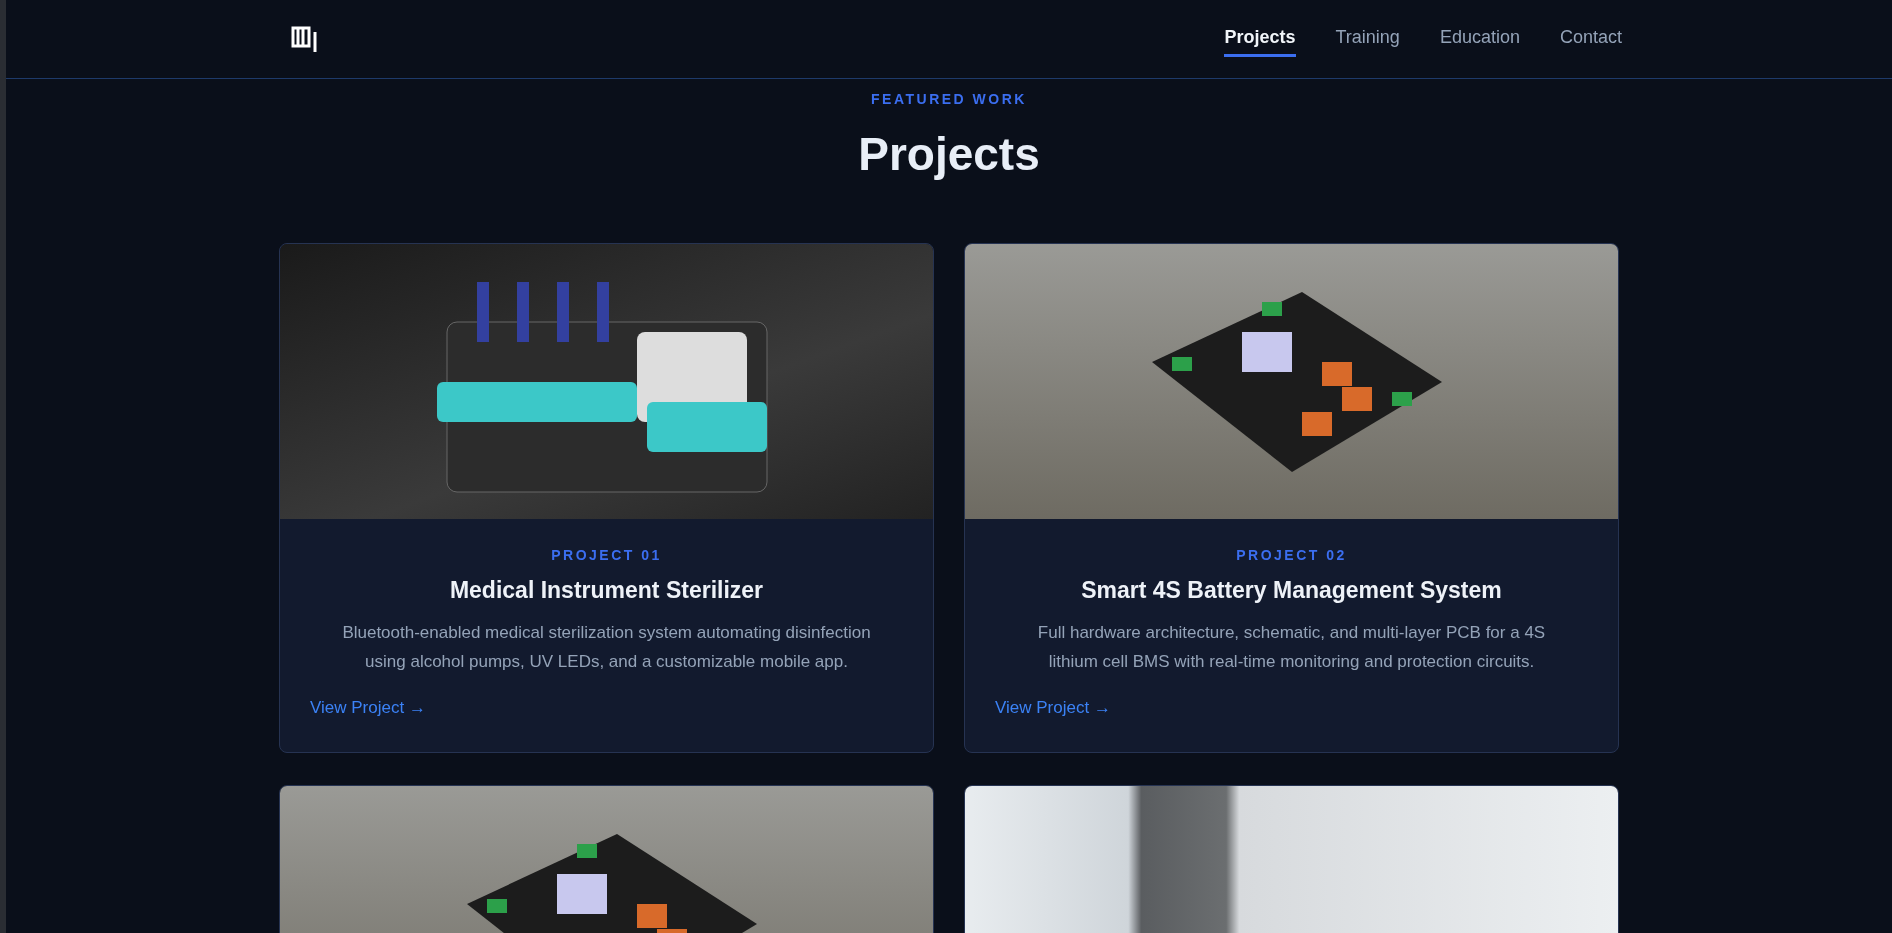  Describe the element at coordinates (1367, 39) in the screenshot. I see `nav-link: Training` at that location.